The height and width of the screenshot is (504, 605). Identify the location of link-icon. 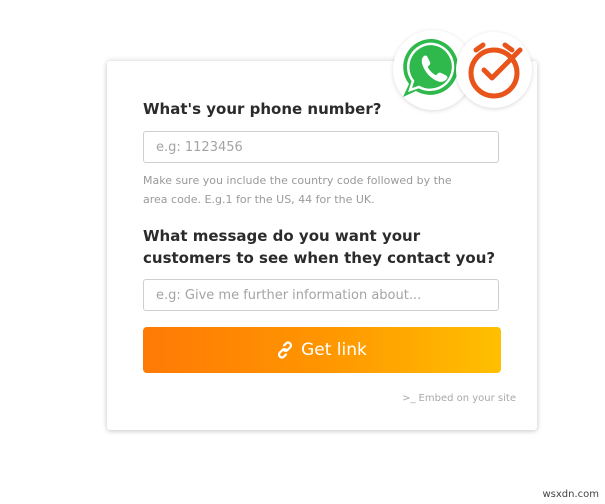
(285, 350).